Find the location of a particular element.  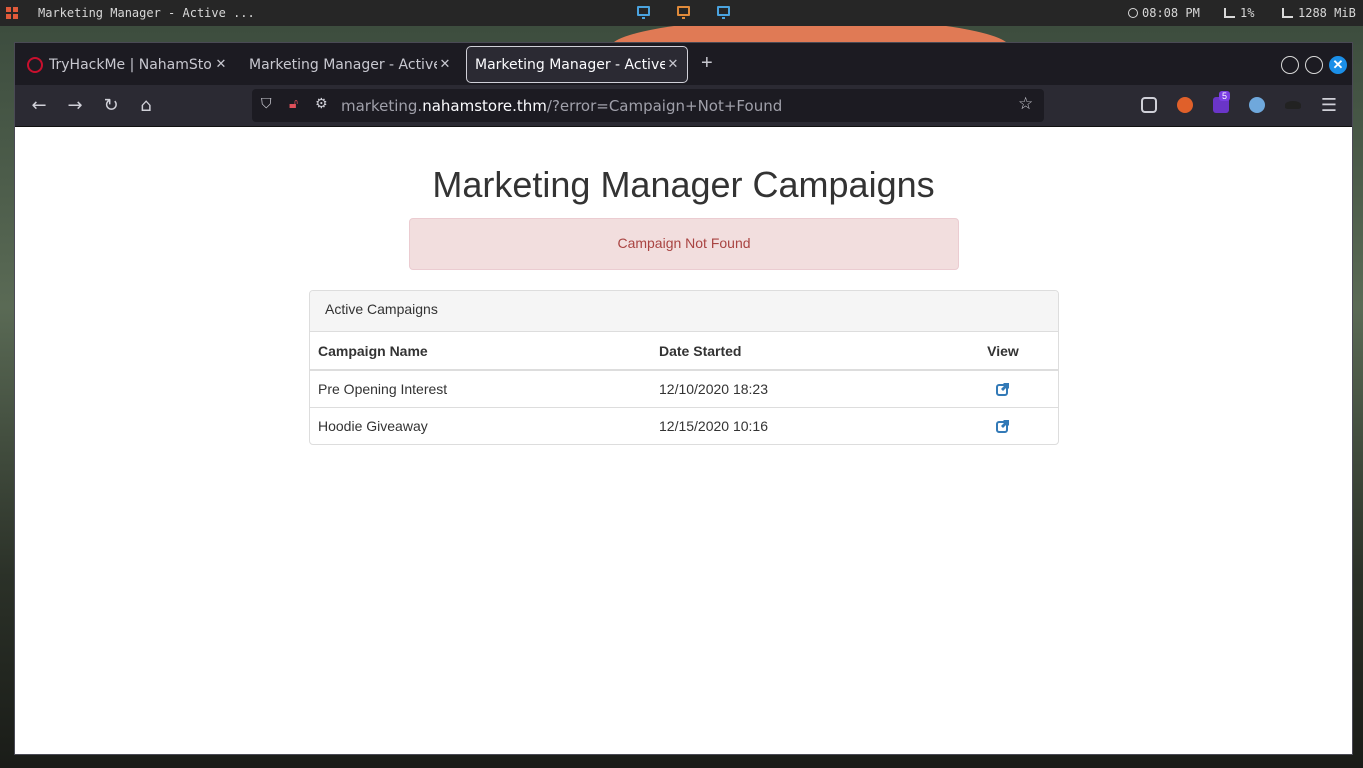

date-started-cell: 12/10/2020 18:23 is located at coordinates (799, 388).